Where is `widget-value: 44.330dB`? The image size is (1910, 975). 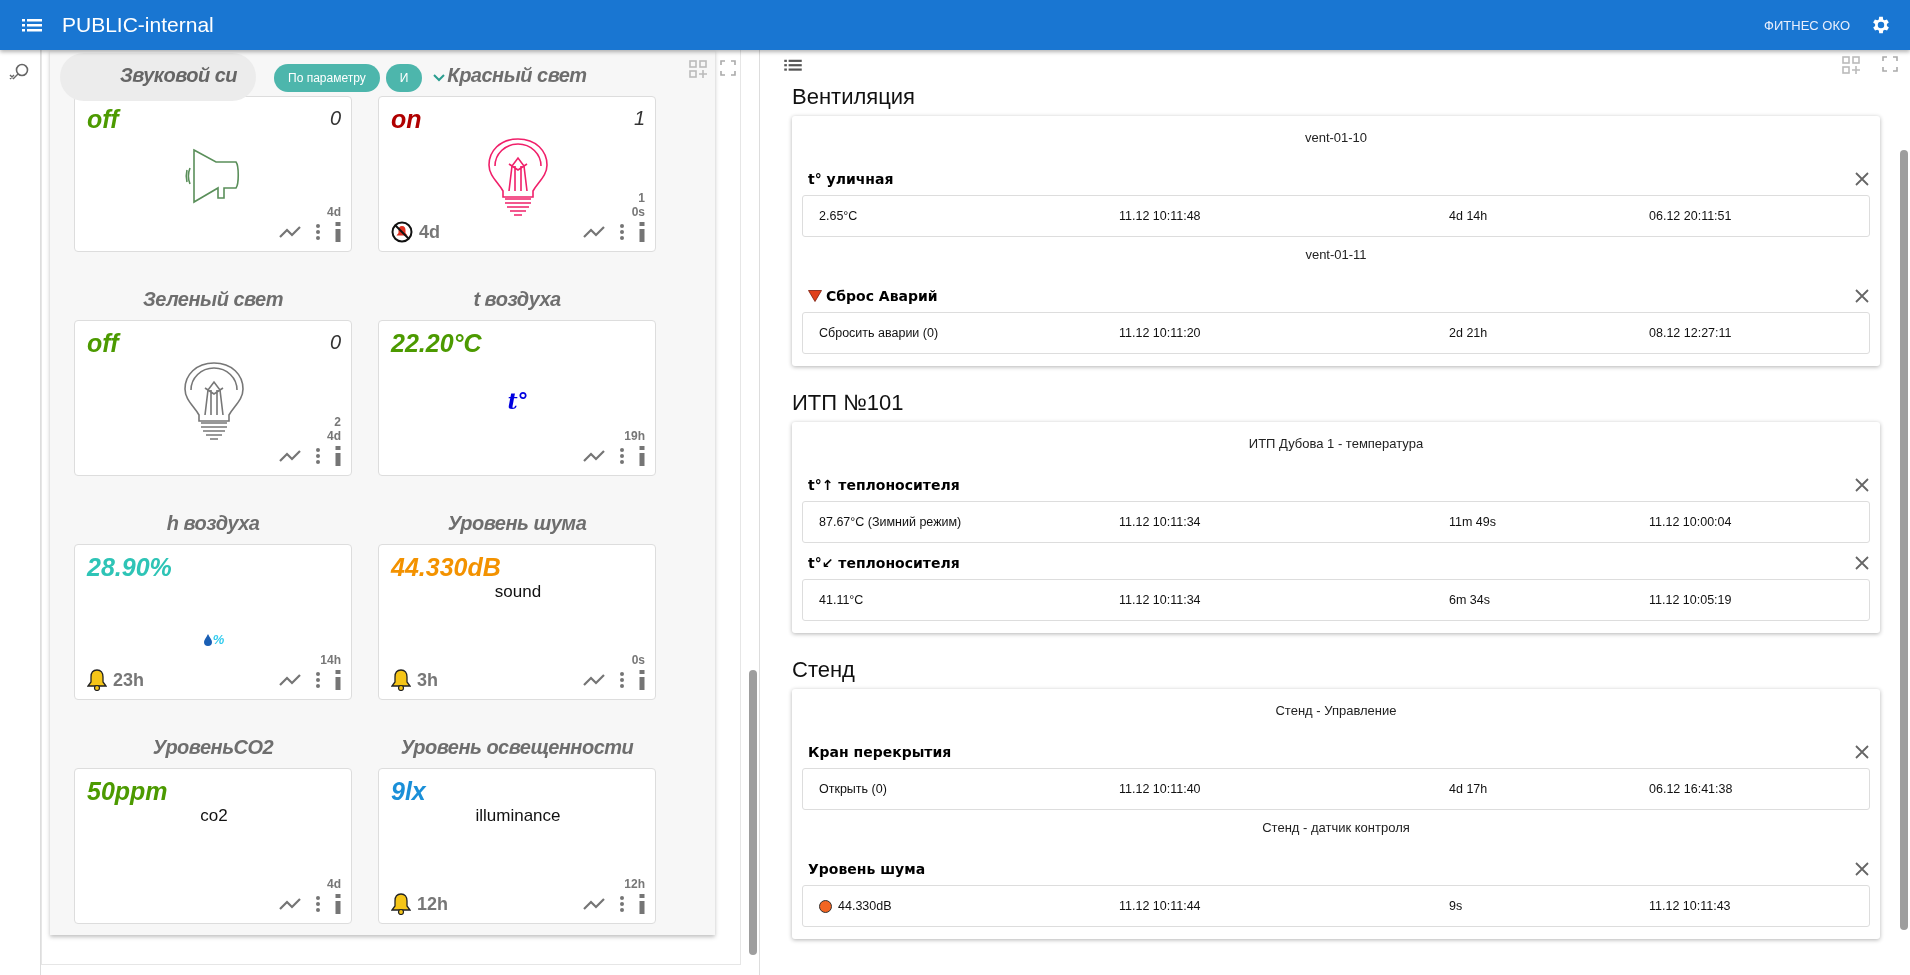 widget-value: 44.330dB is located at coordinates (446, 567).